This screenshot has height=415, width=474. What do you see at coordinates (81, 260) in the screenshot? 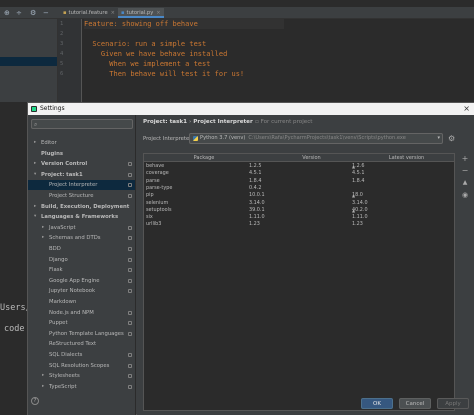
I see `sidebar-item: Django` at bounding box center [81, 260].